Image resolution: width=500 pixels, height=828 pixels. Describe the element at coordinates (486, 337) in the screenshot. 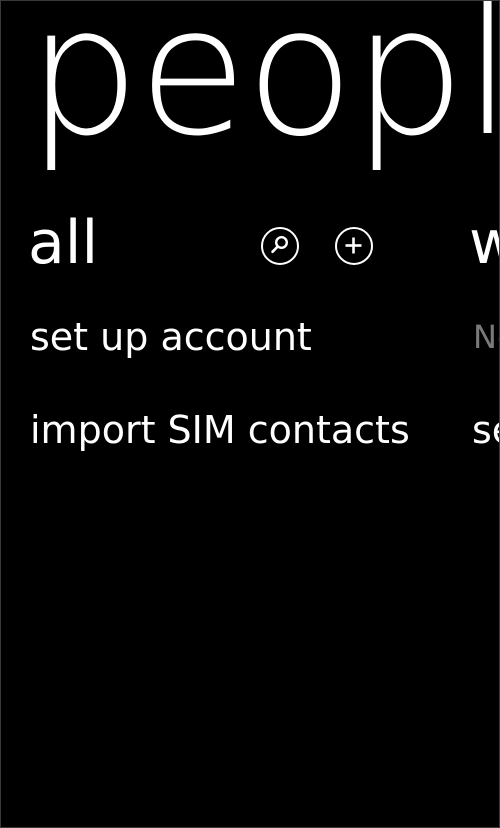

I see `next-pivot-peek-text: Nc` at that location.